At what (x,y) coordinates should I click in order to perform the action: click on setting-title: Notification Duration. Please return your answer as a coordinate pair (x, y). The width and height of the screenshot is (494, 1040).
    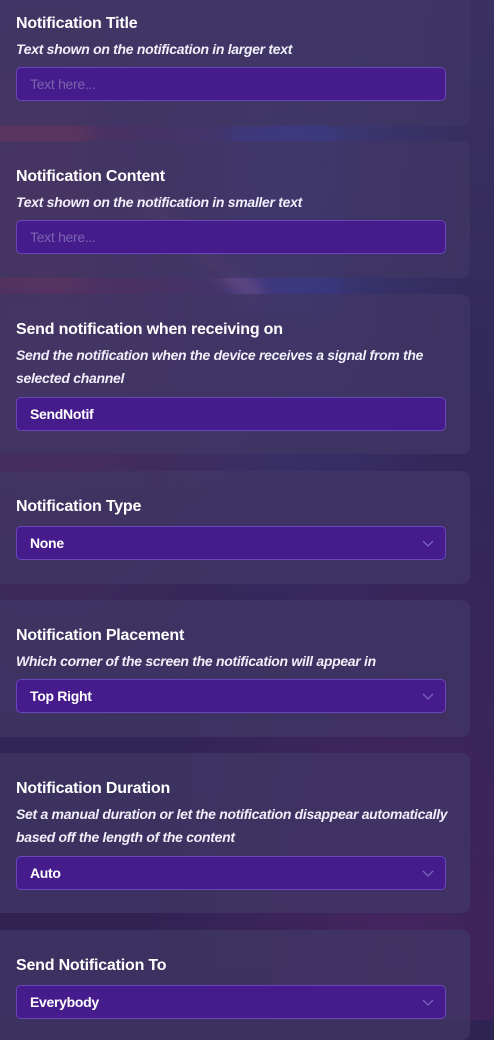
    Looking at the image, I should click on (93, 788).